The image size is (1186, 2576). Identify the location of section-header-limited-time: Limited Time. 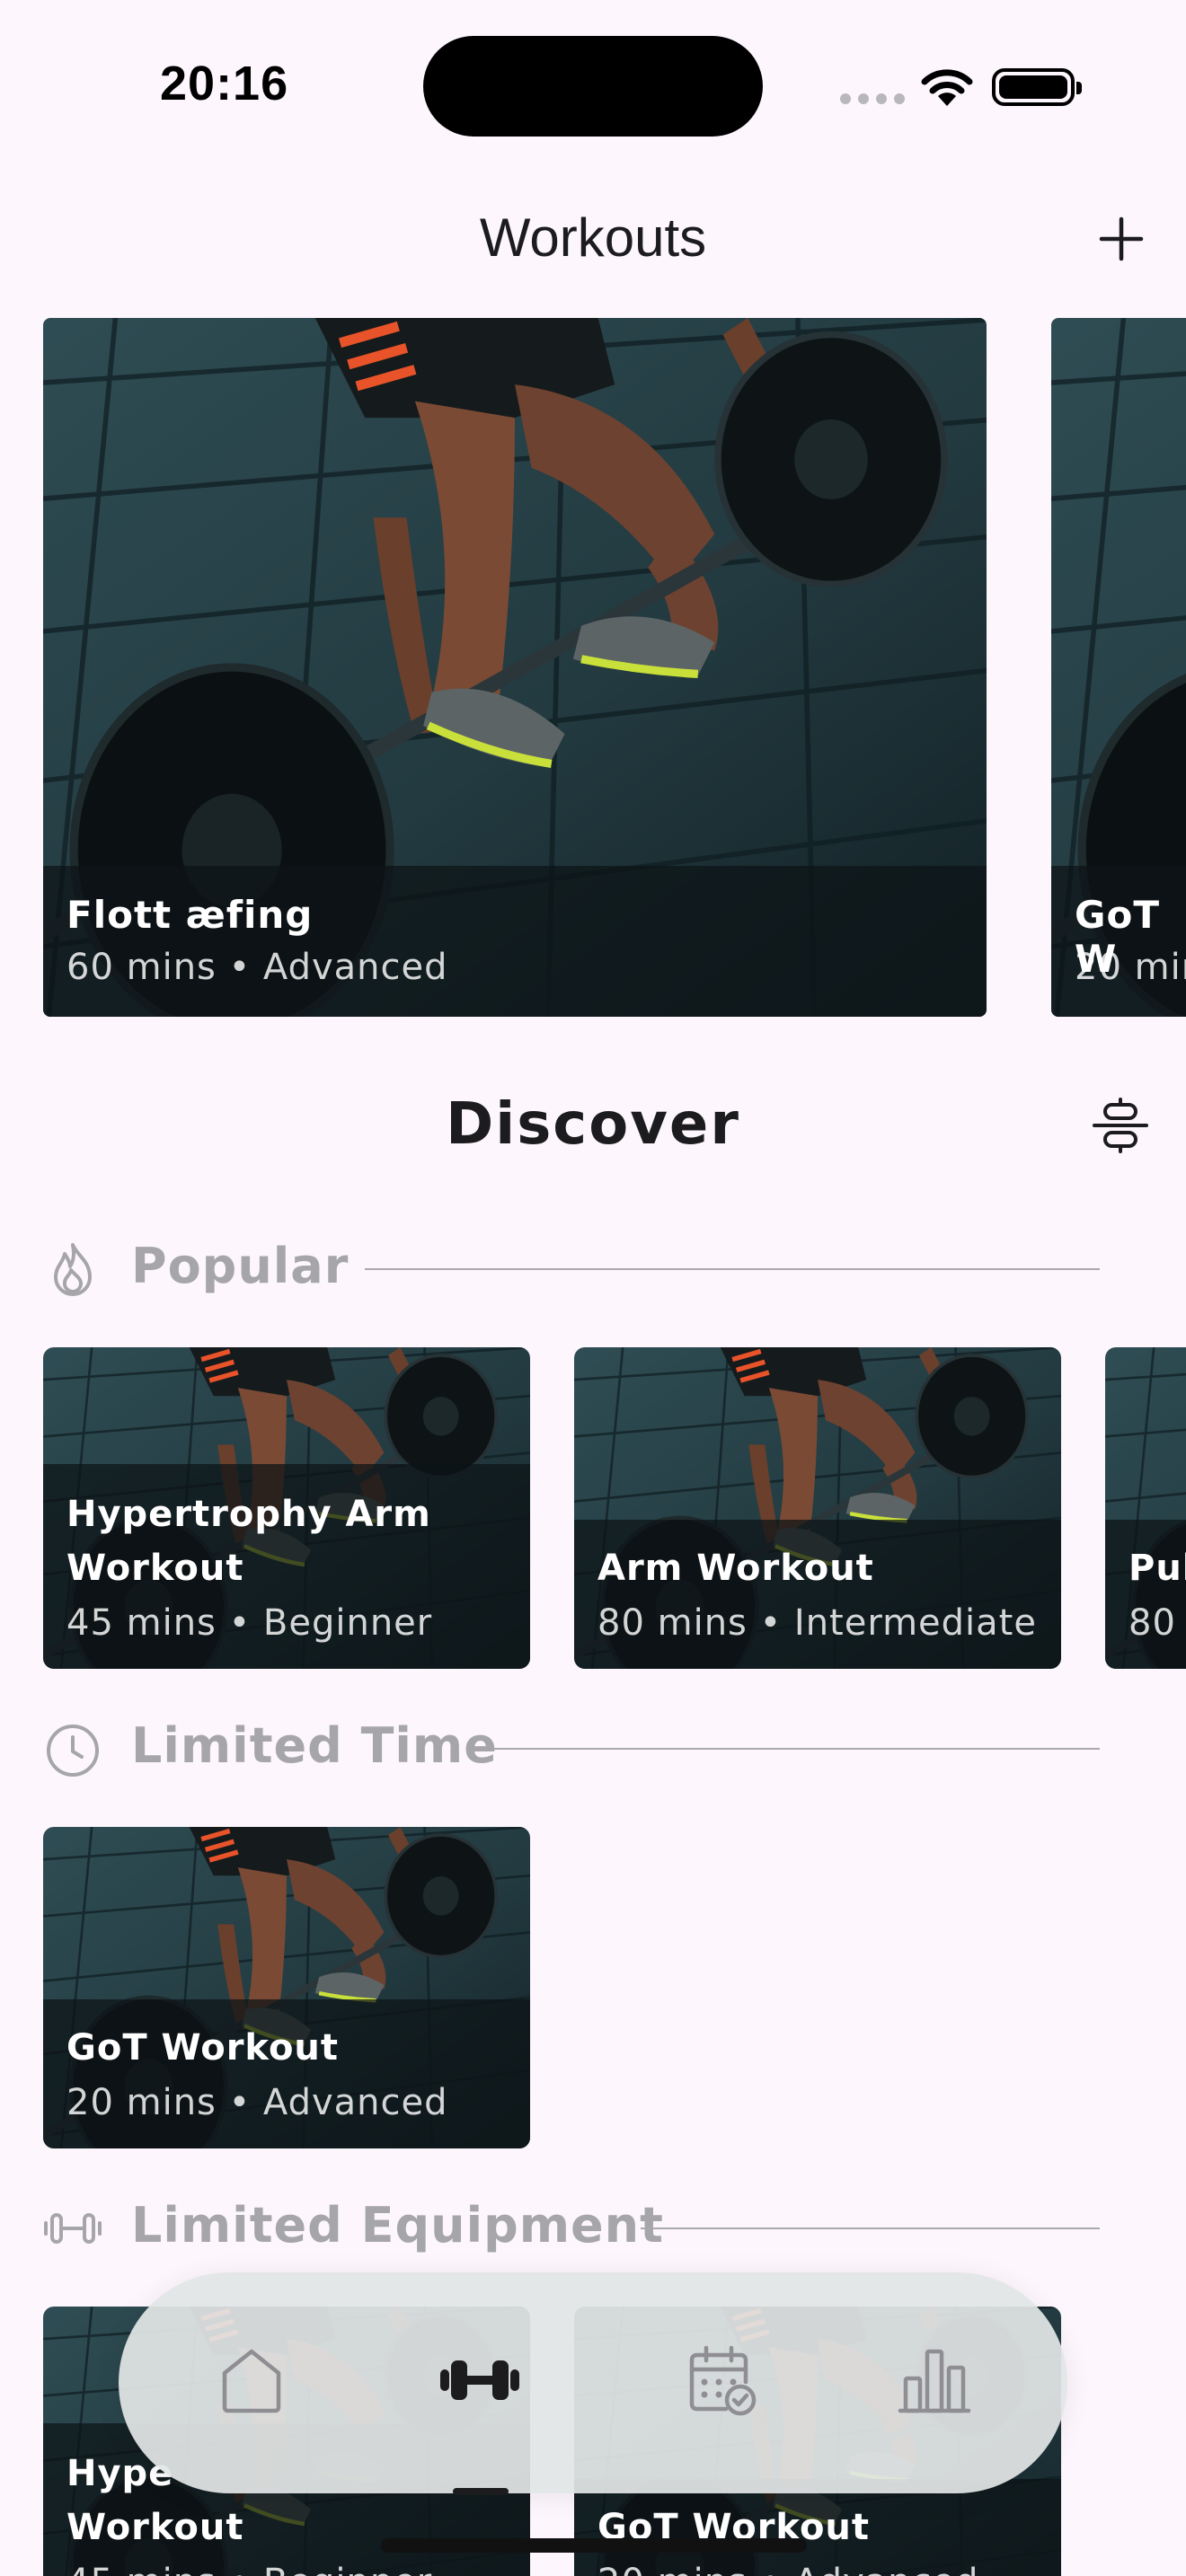
(571, 1748).